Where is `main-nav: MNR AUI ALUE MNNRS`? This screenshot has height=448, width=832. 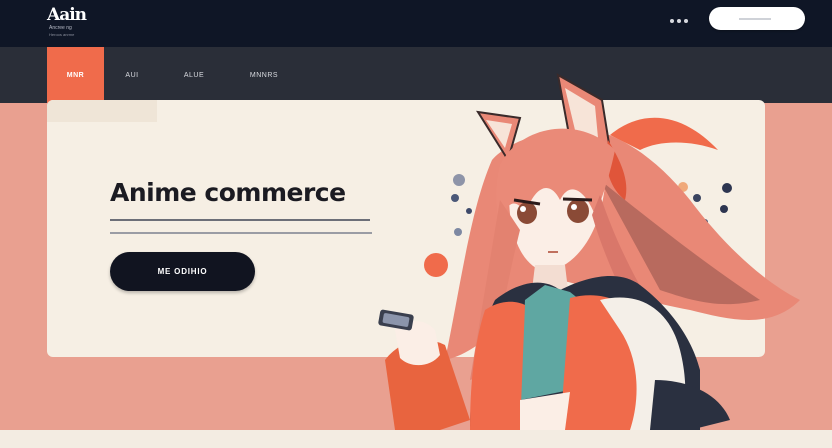 main-nav: MNR AUI ALUE MNNRS is located at coordinates (416, 75).